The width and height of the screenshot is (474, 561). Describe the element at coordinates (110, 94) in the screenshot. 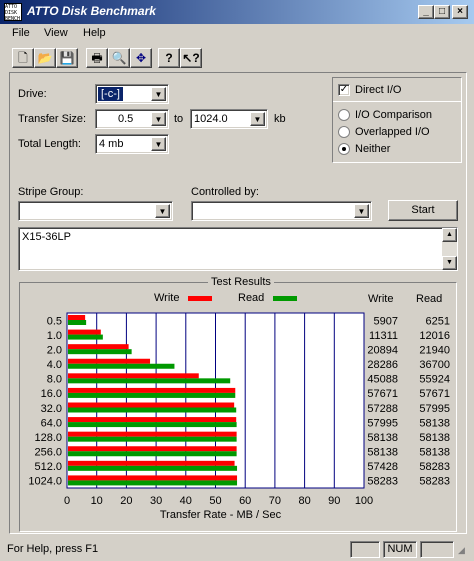

I see `drive-value: [-c-]` at that location.